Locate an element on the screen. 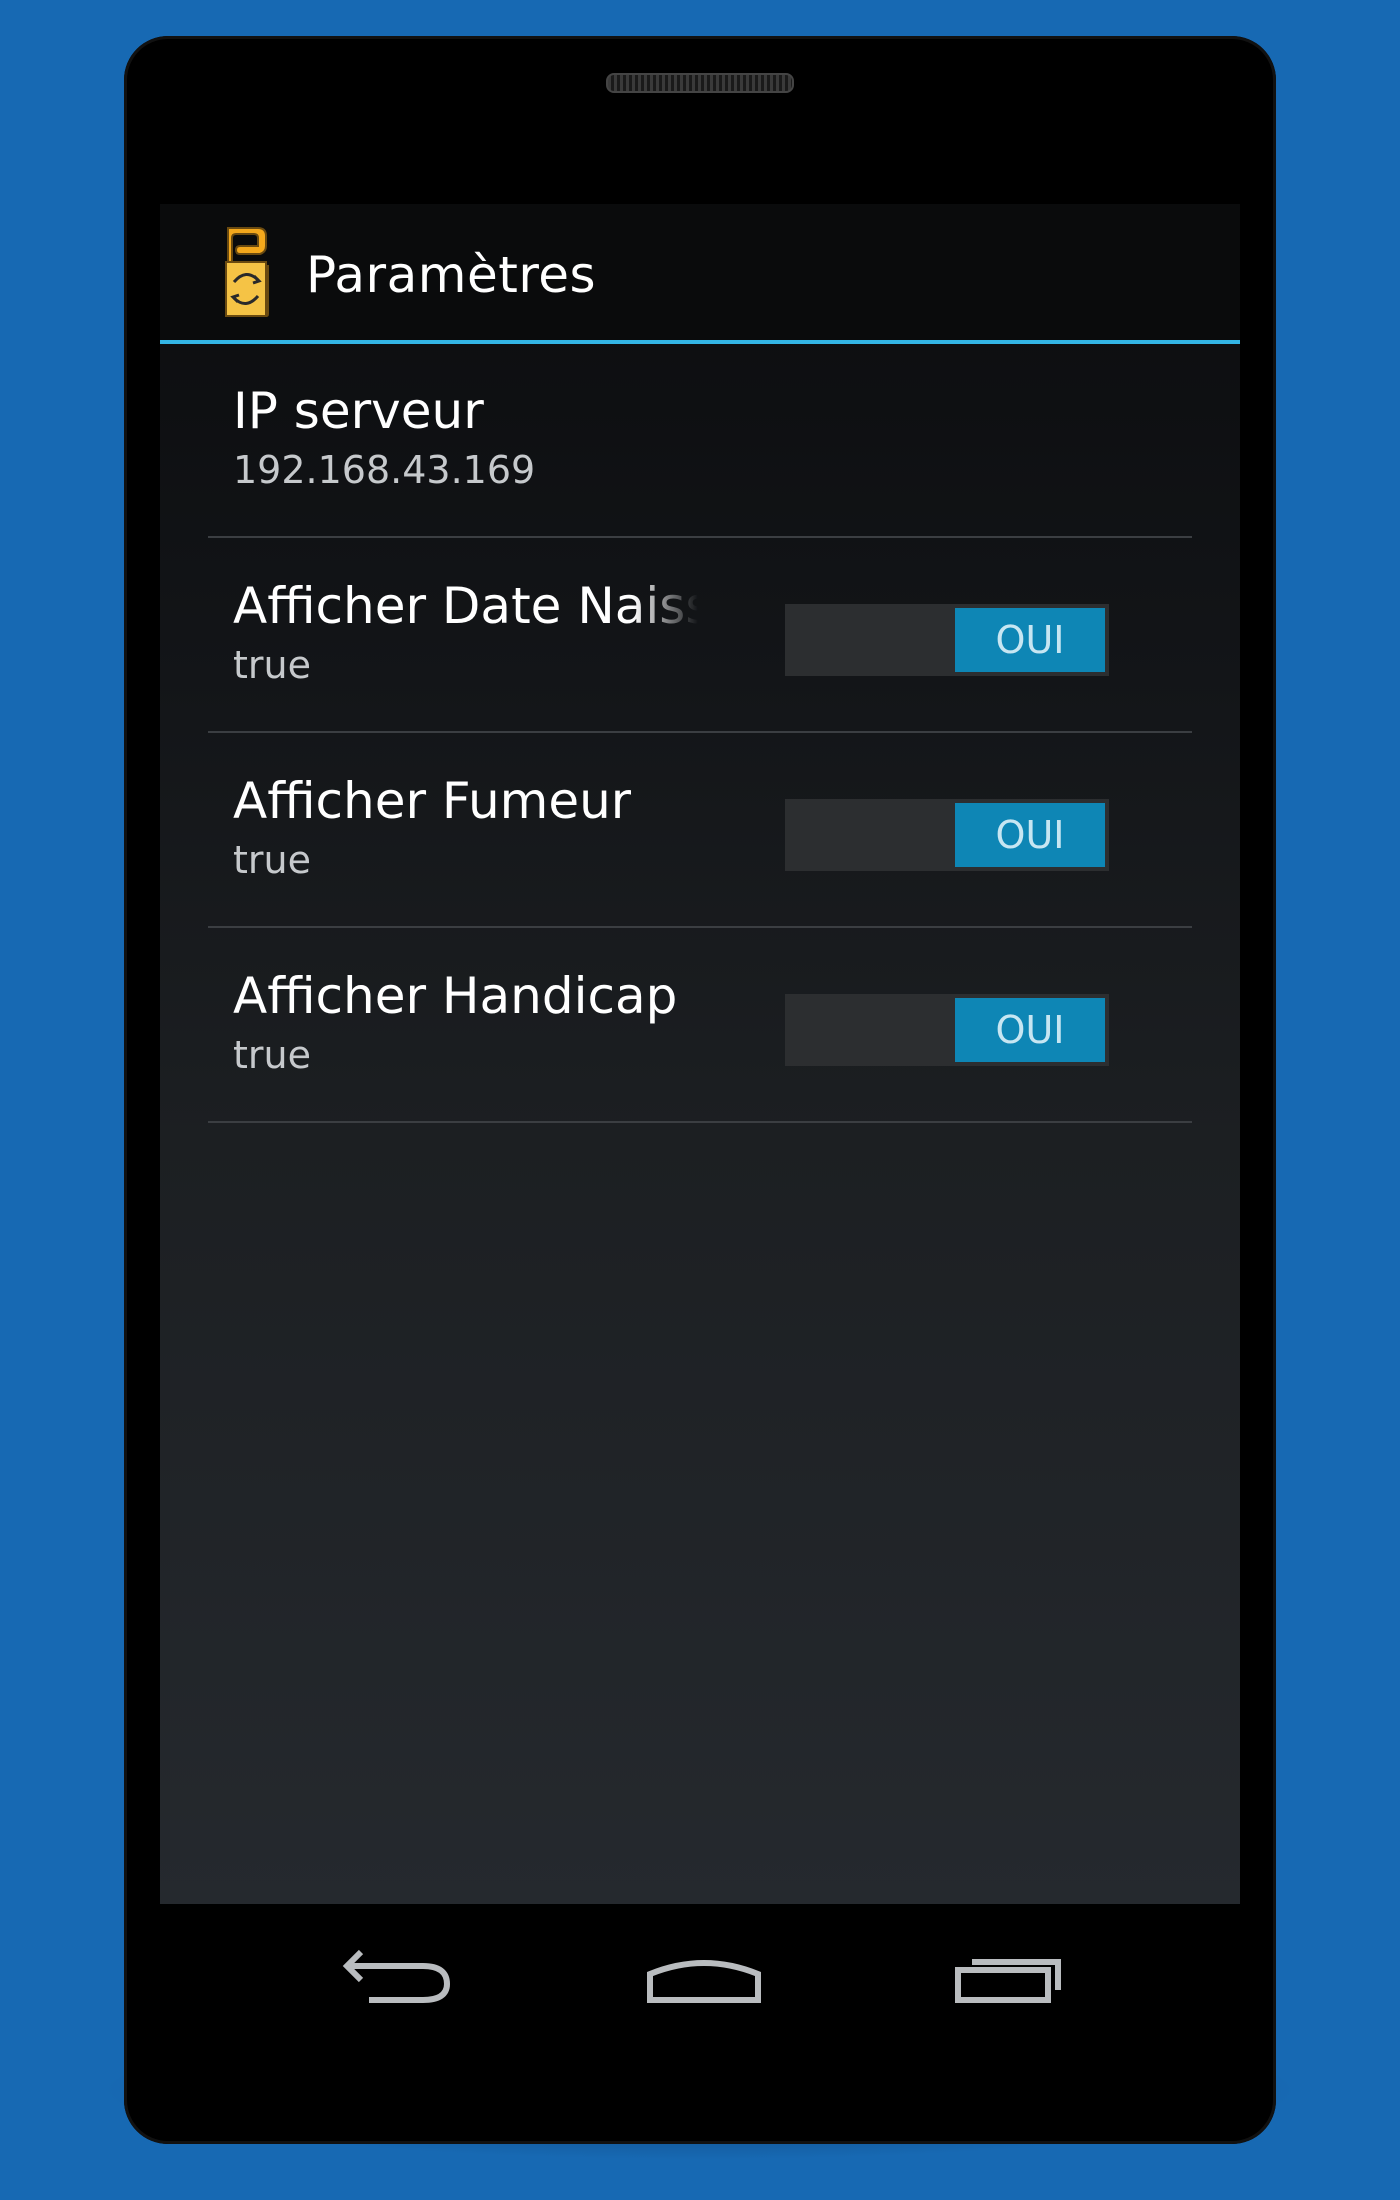  preference-title: Afficher Handicap is located at coordinates (455, 996).